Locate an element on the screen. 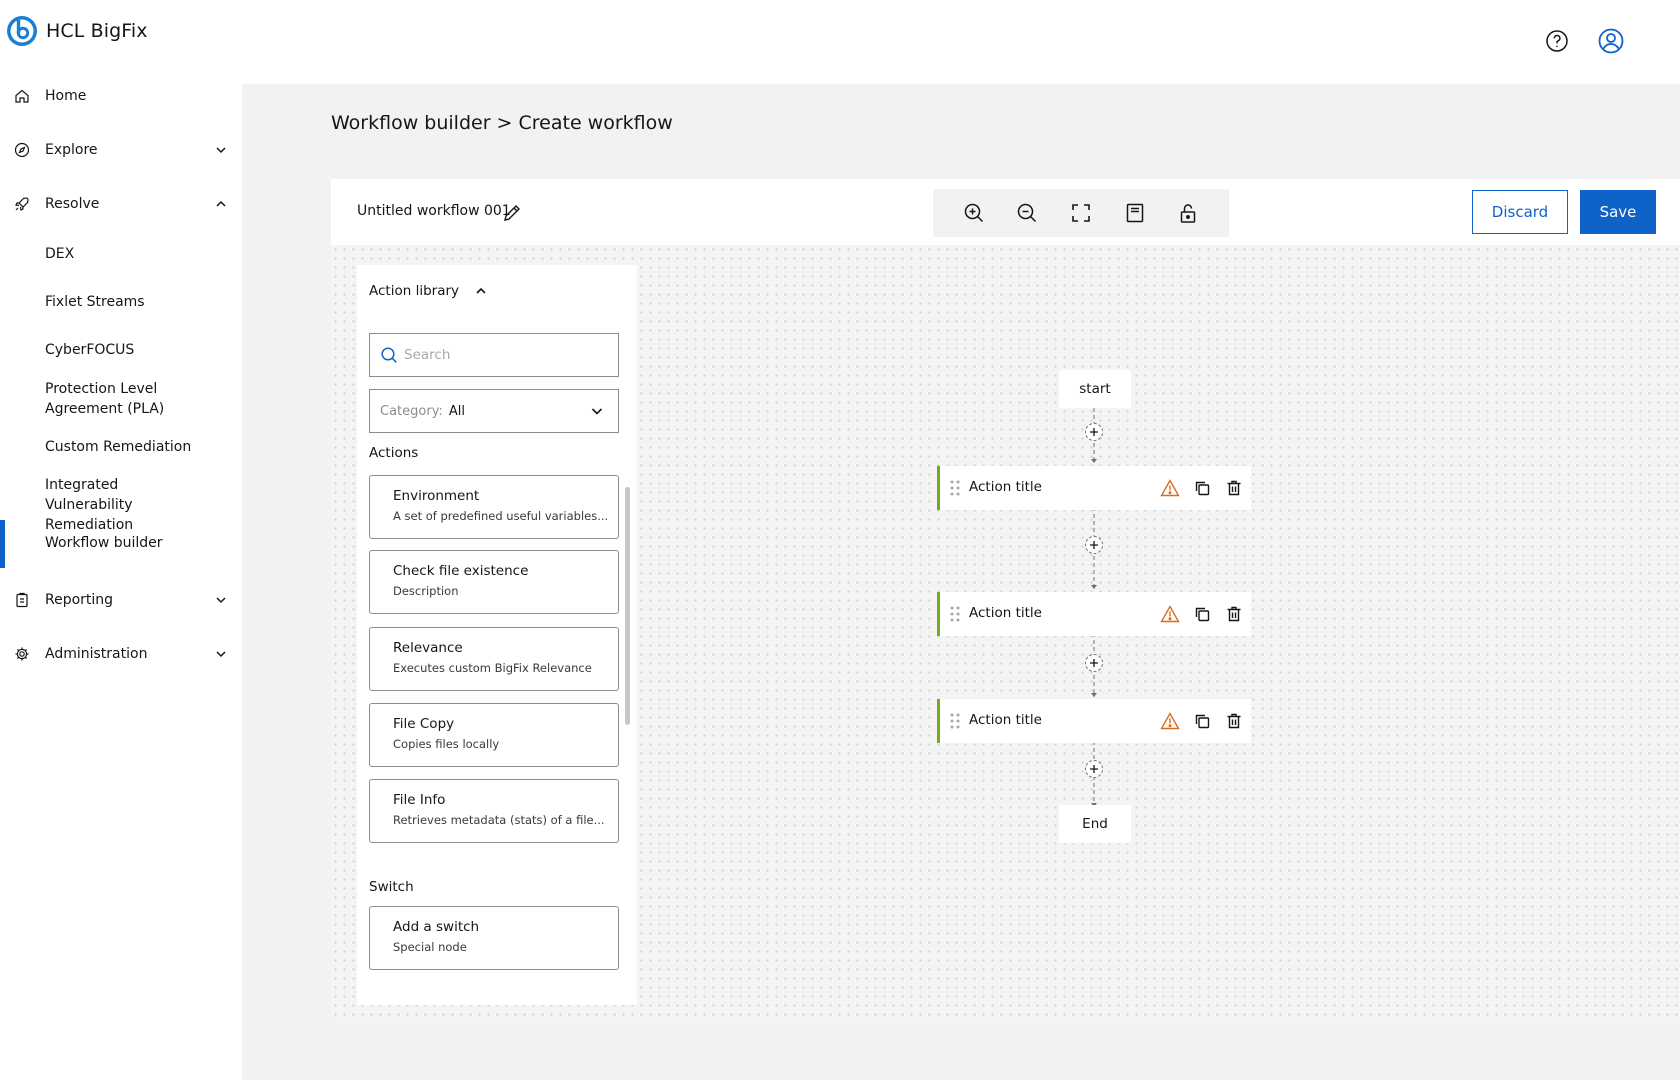 This screenshot has height=1080, width=1680. fit-screen-icon is located at coordinates (1081, 213).